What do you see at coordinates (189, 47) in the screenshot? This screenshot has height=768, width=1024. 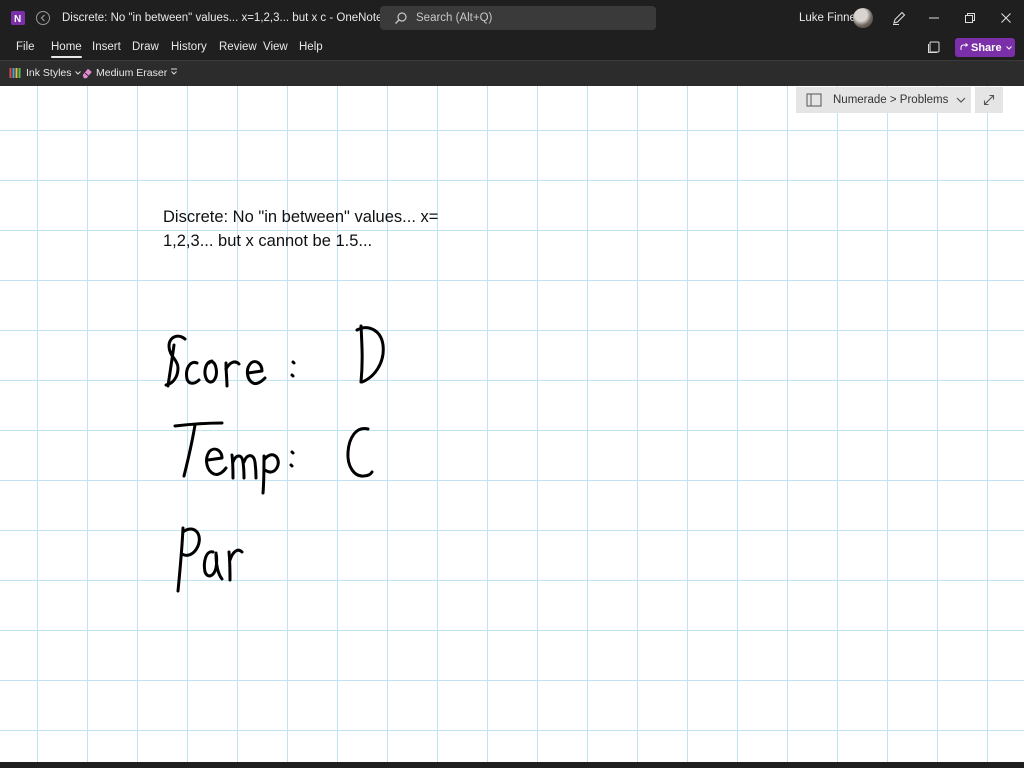 I see `tab-history: History` at bounding box center [189, 47].